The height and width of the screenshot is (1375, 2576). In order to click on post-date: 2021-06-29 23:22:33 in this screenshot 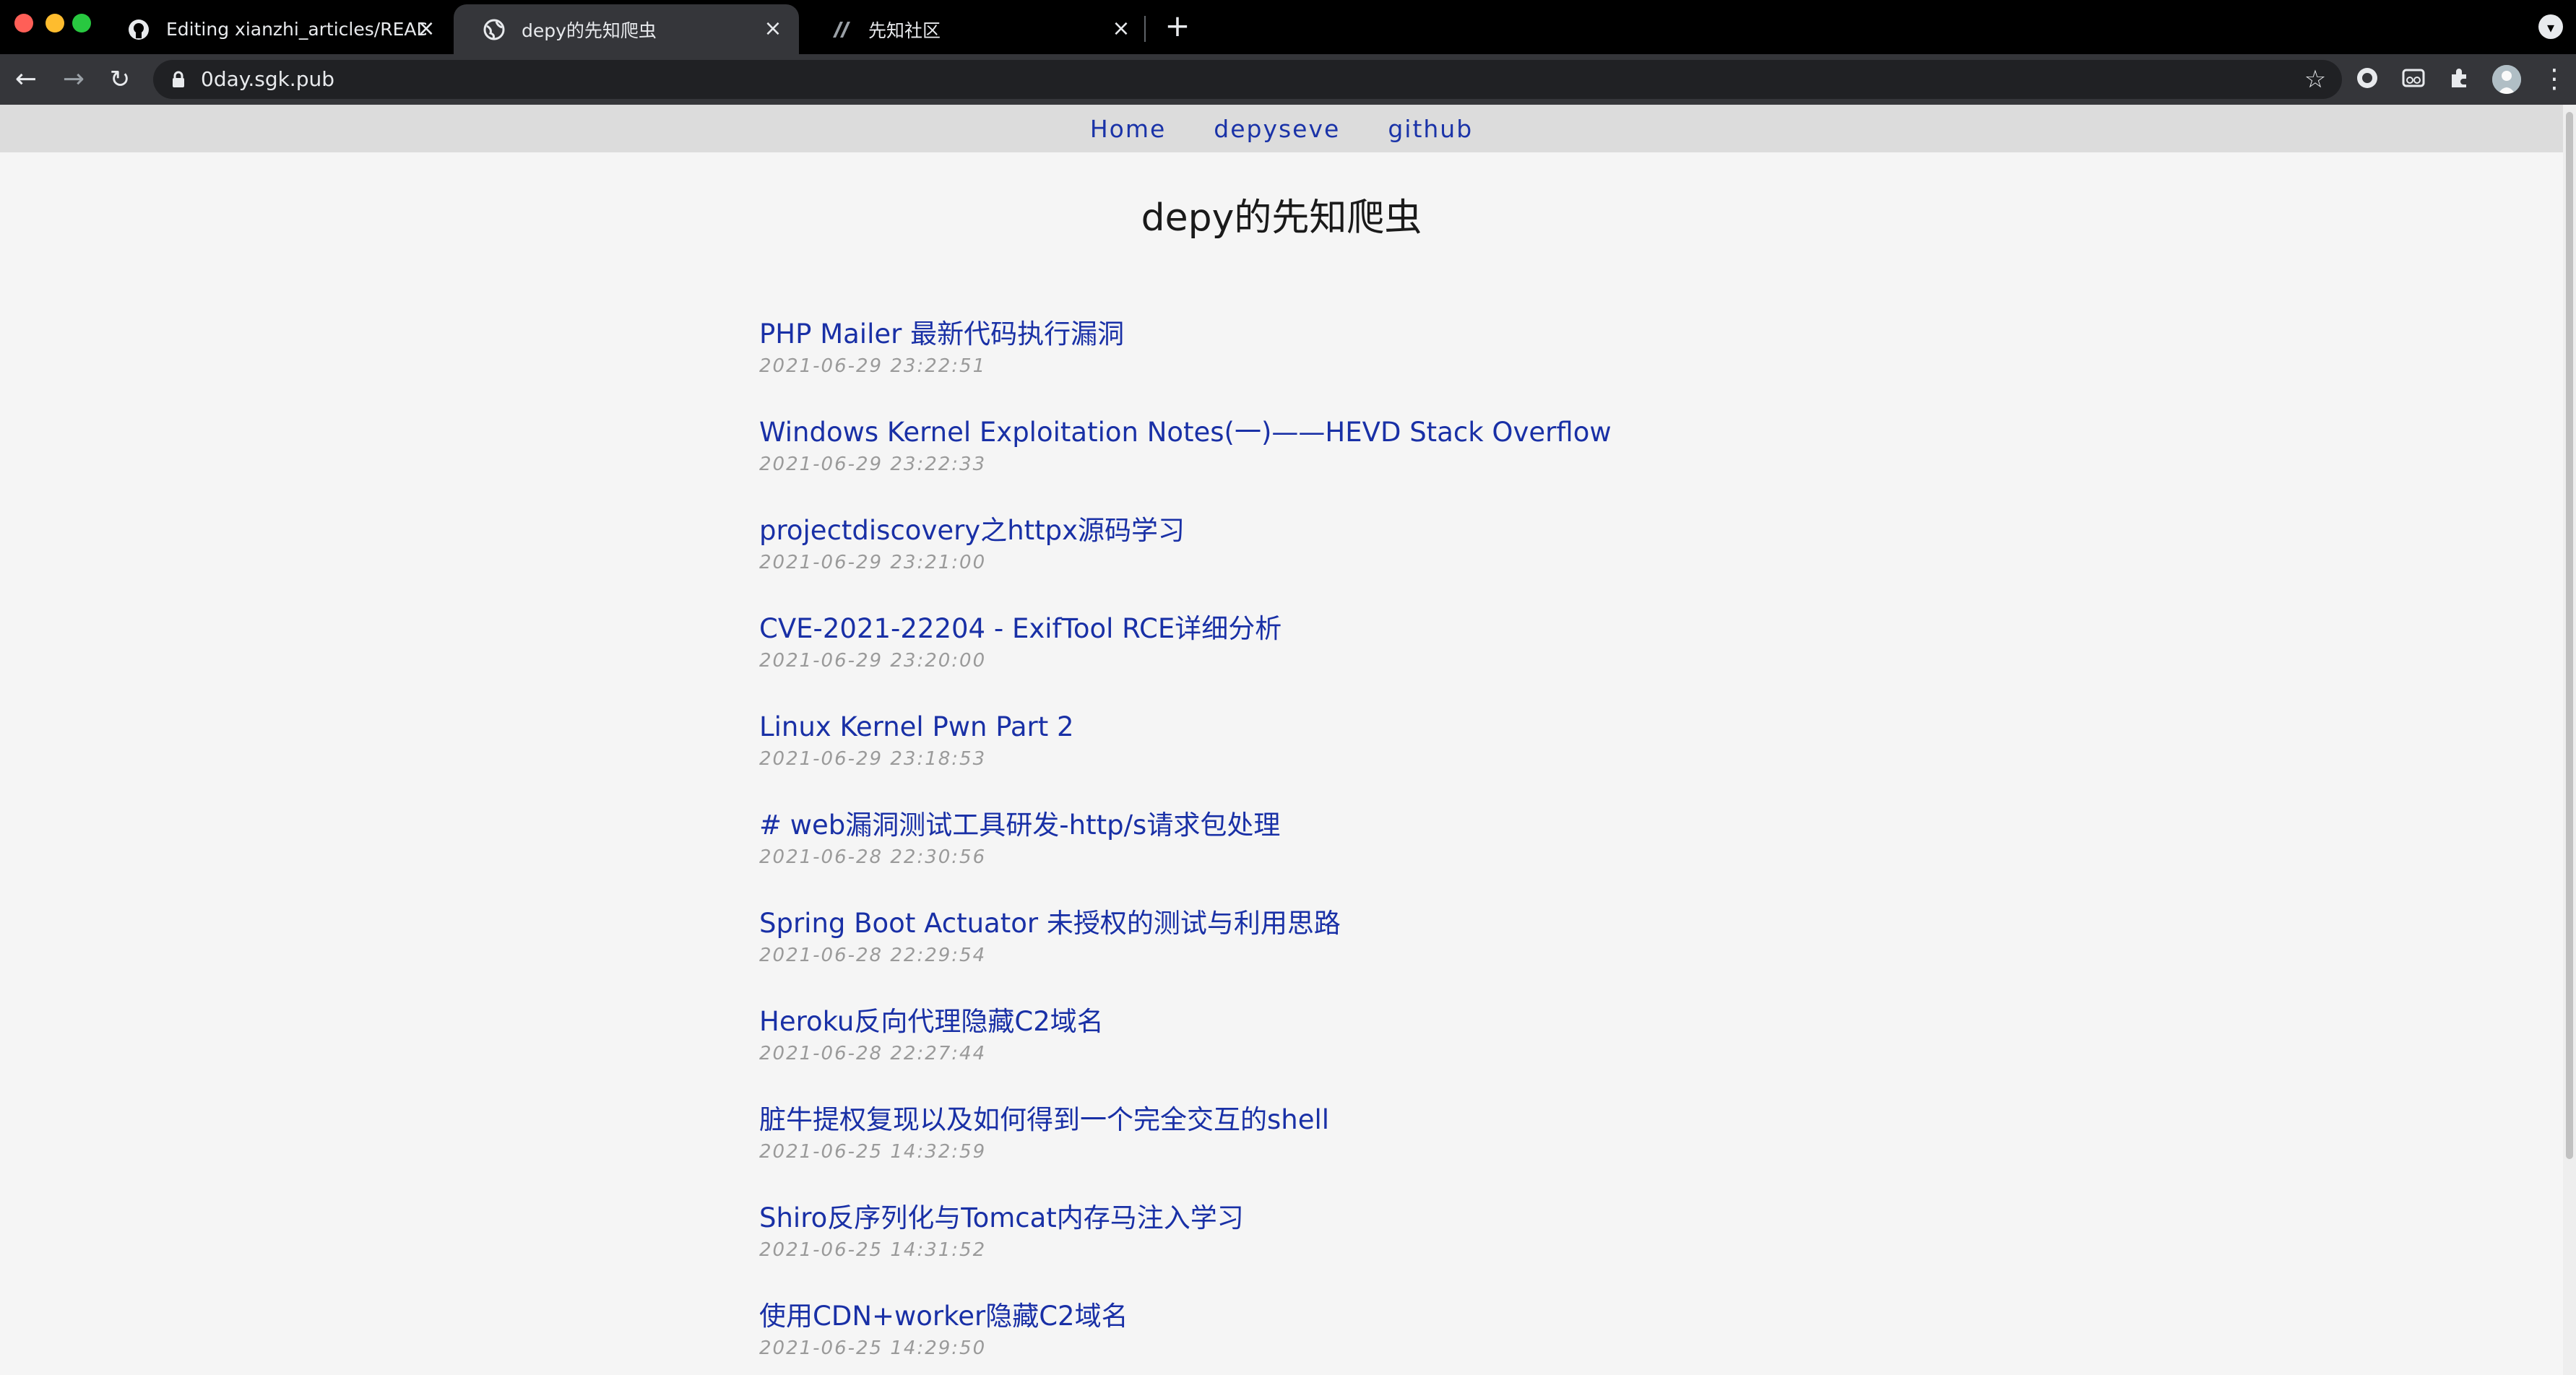, I will do `click(873, 465)`.